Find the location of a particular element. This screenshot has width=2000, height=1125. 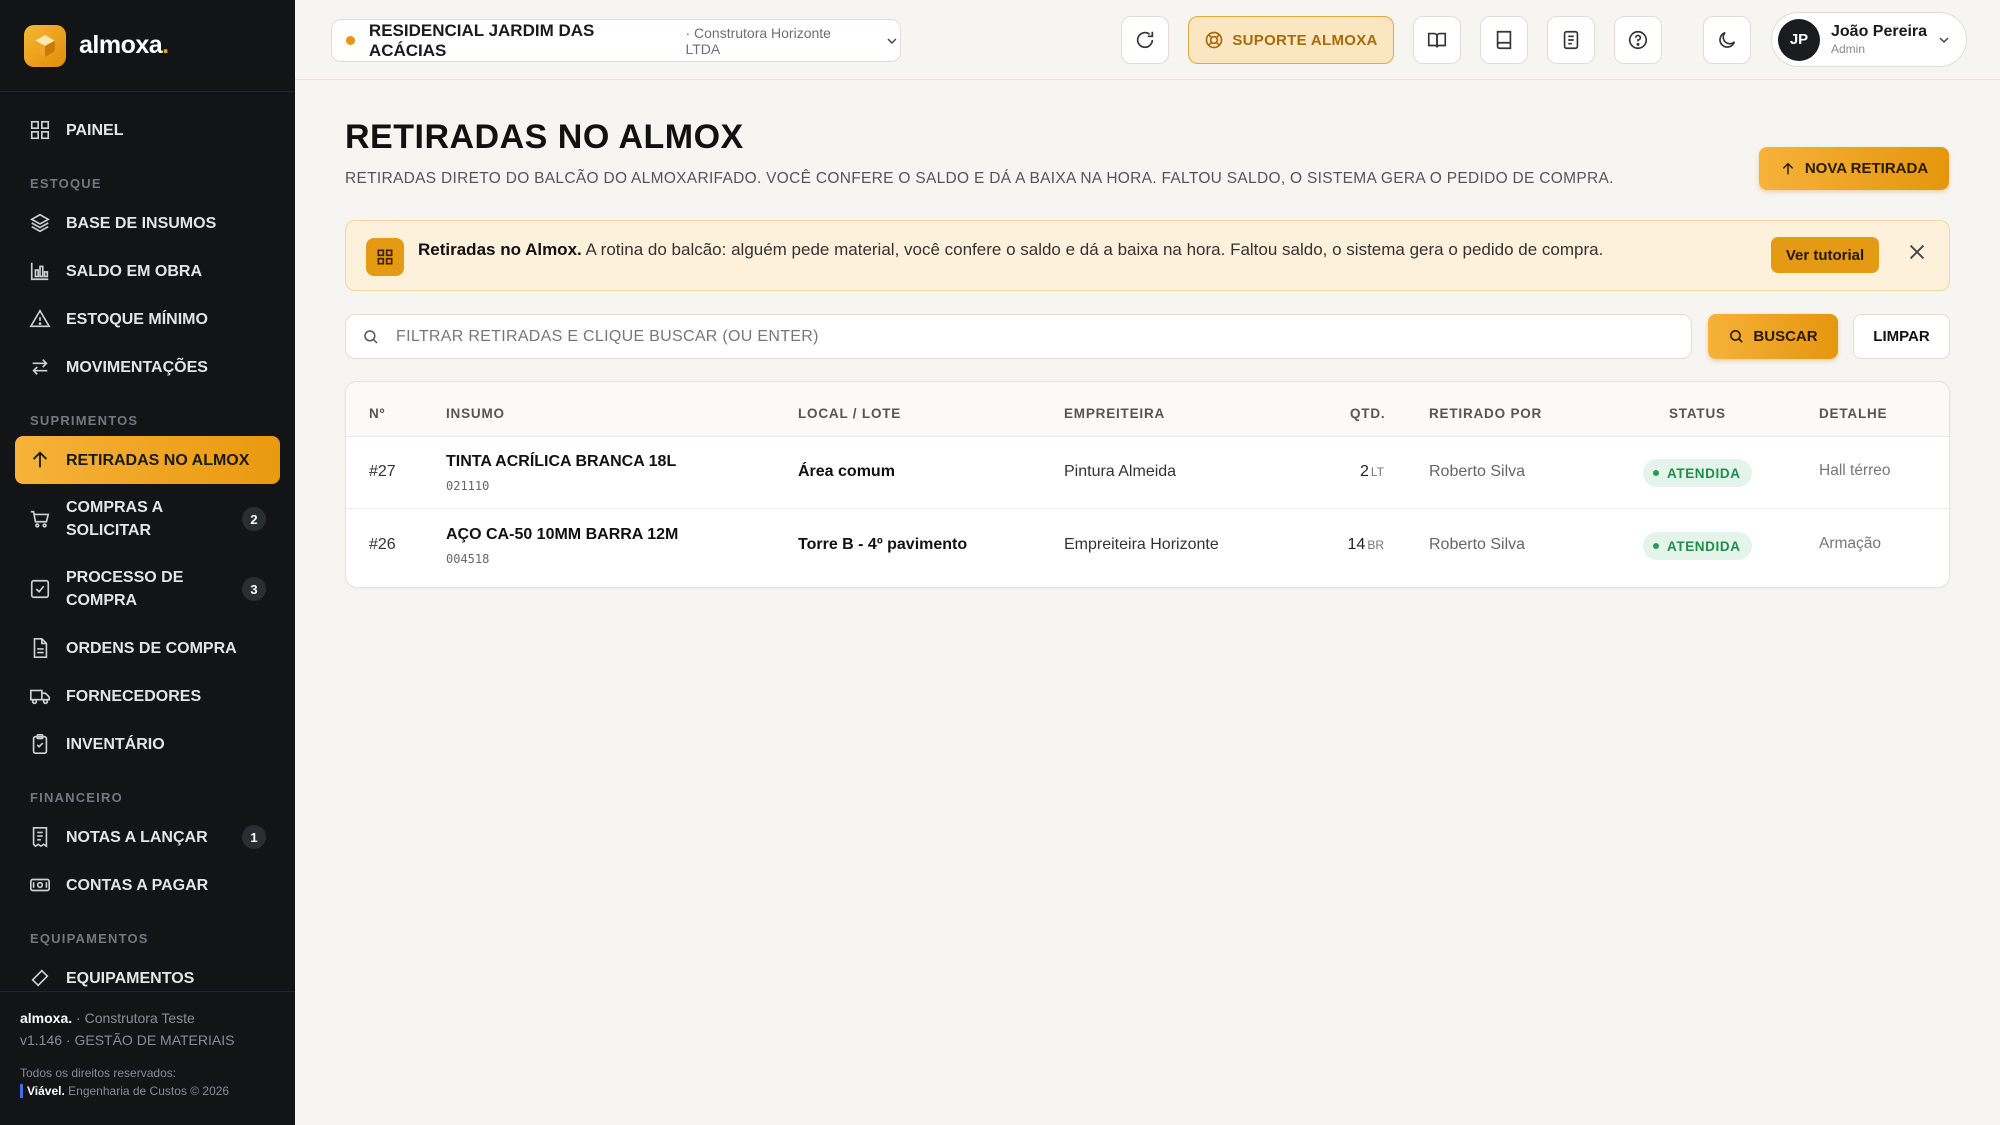

sidebar-item-painel: PAINEL is located at coordinates (147, 130).